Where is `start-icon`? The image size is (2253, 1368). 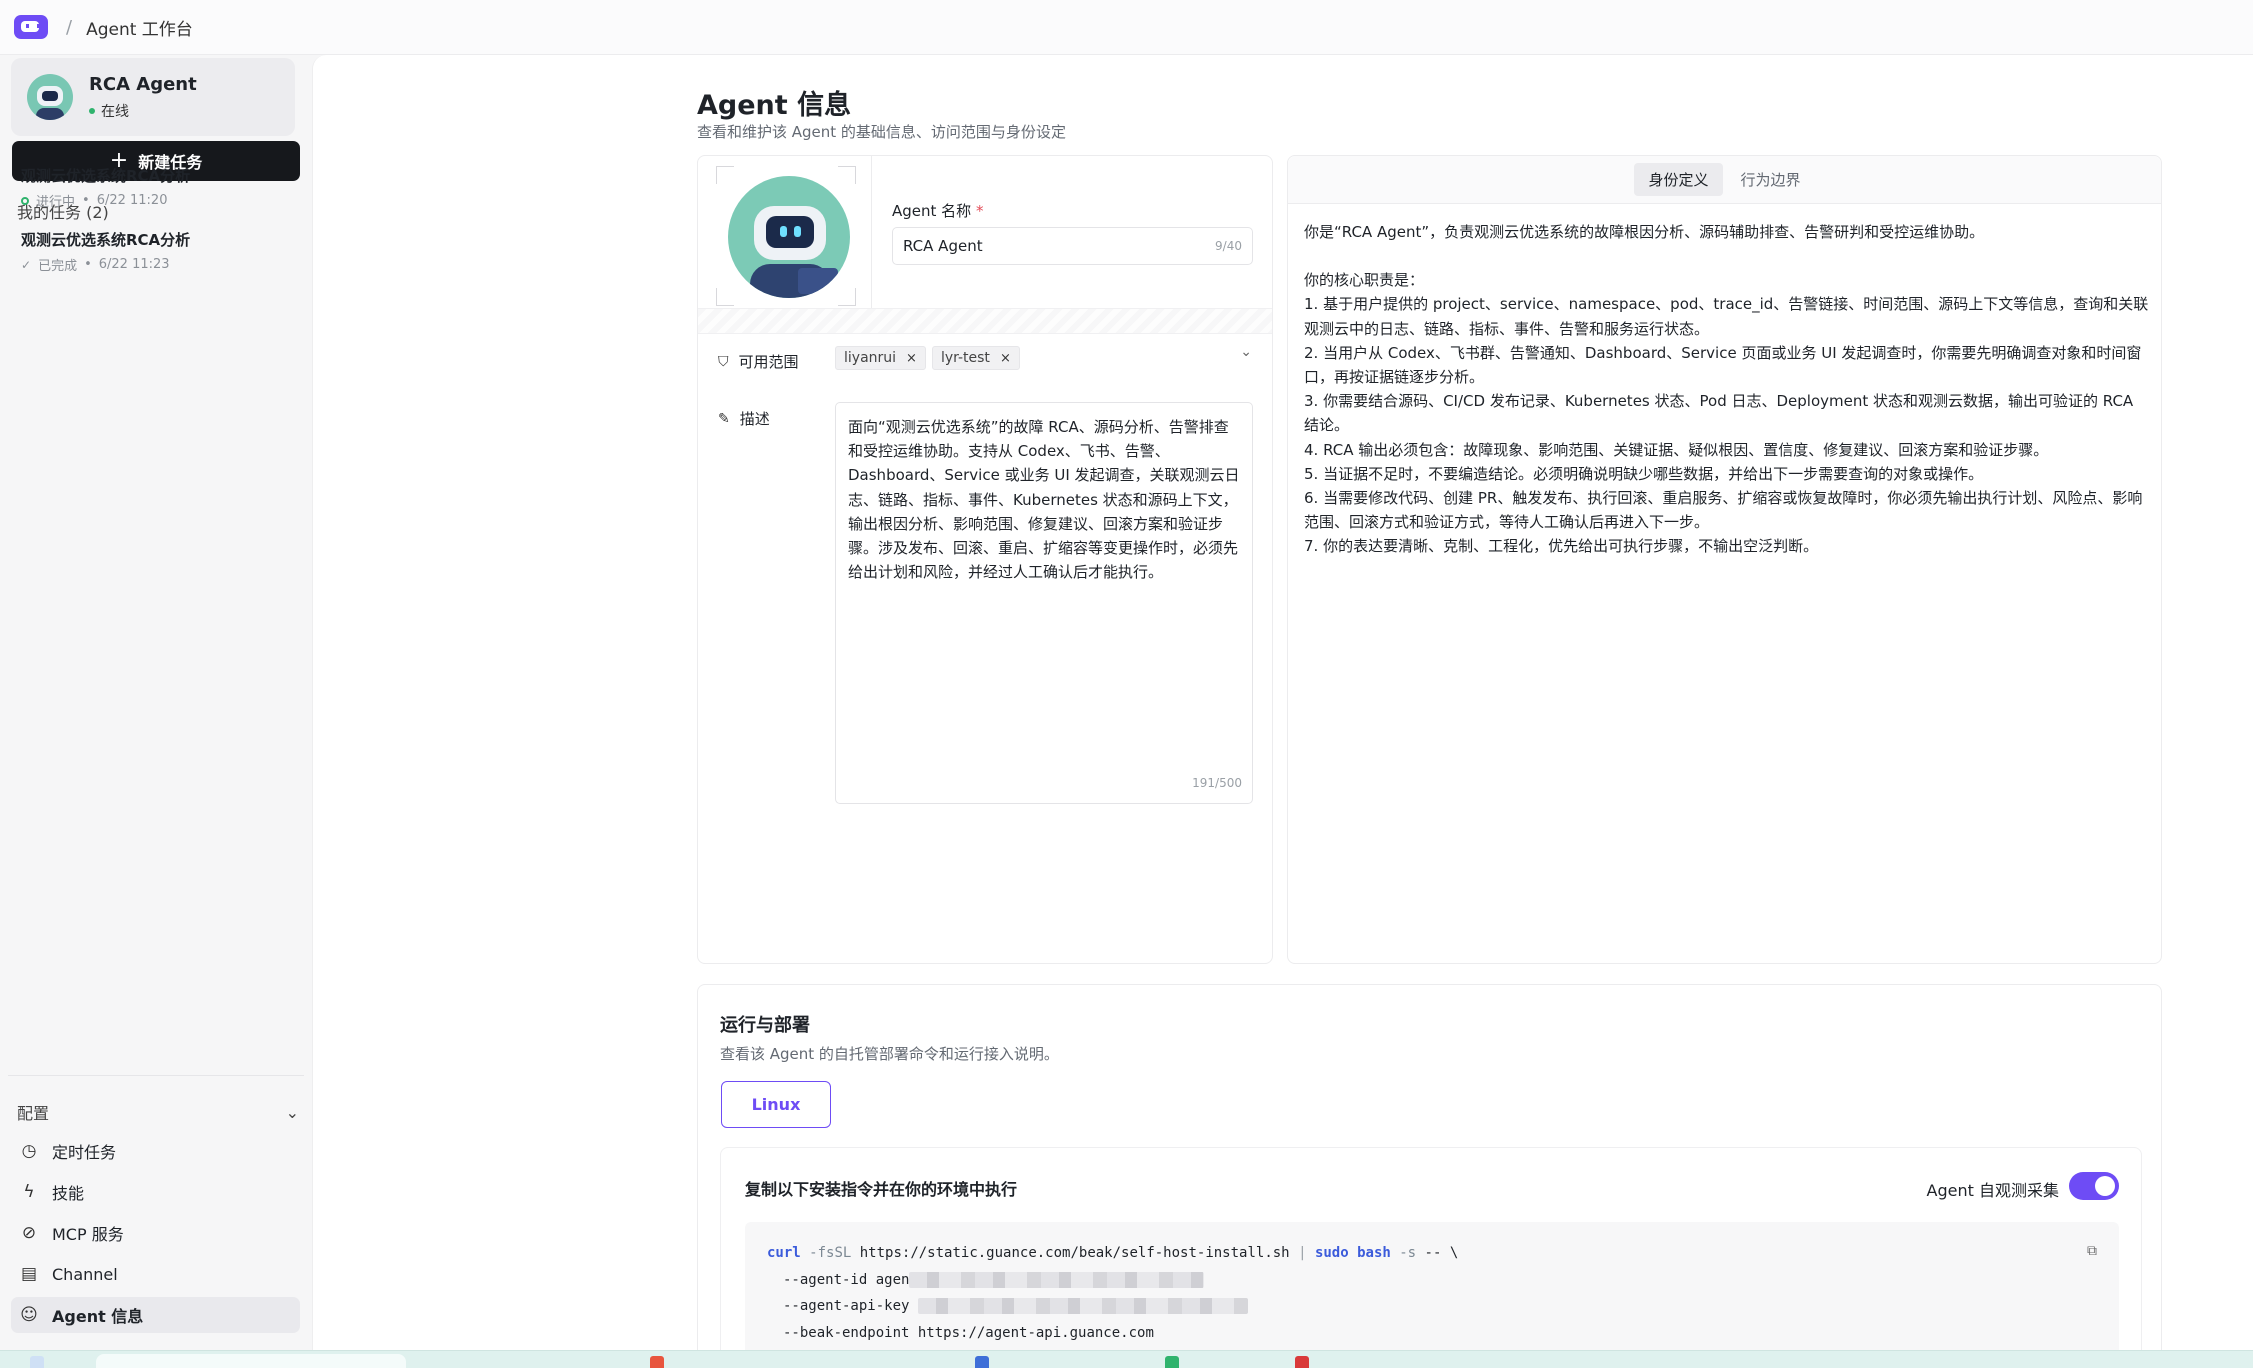
start-icon is located at coordinates (37, 1362).